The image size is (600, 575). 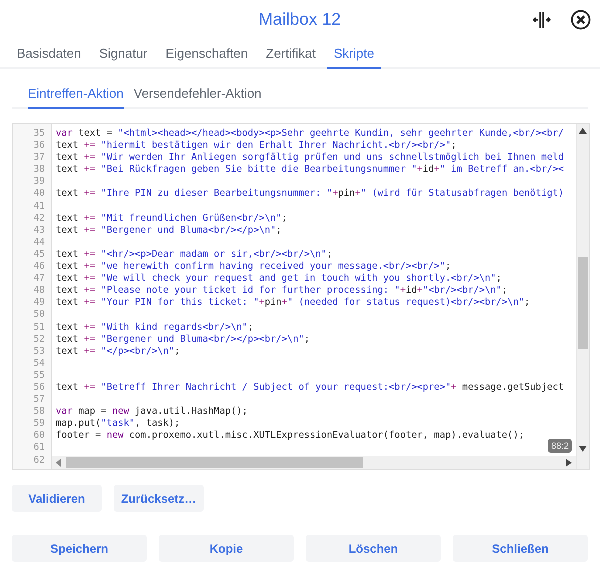 I want to click on line-number: 38, so click(x=39, y=170).